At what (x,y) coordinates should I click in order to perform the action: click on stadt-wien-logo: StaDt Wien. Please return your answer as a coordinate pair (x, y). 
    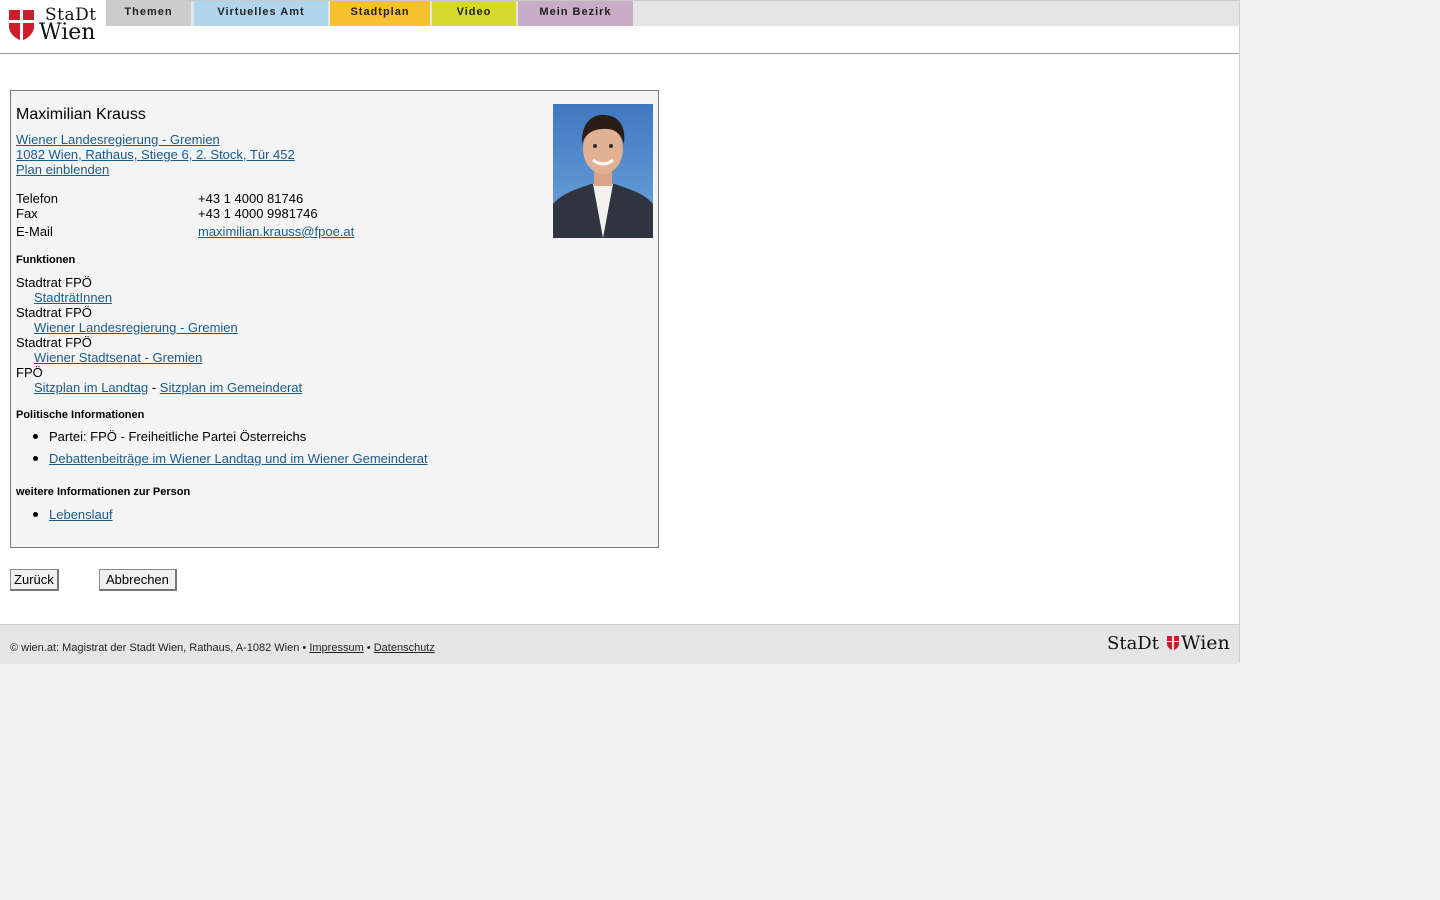
    Looking at the image, I should click on (53, 25).